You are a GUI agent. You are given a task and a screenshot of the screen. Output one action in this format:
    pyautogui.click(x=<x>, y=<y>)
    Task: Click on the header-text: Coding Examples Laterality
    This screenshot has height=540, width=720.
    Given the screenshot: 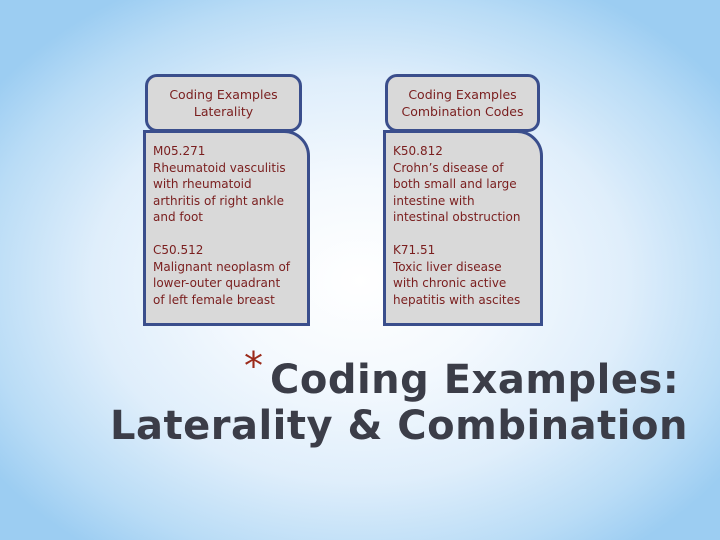 What is the action you would take?
    pyautogui.click(x=223, y=103)
    